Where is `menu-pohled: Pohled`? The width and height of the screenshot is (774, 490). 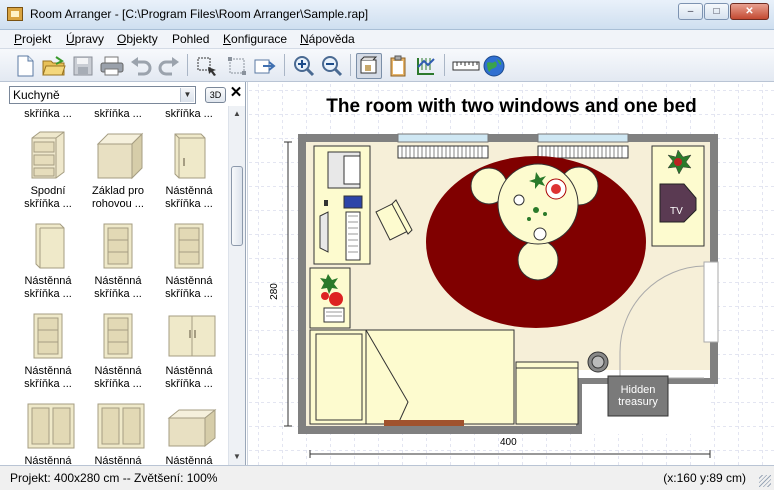
menu-pohled: Pohled is located at coordinates (190, 39).